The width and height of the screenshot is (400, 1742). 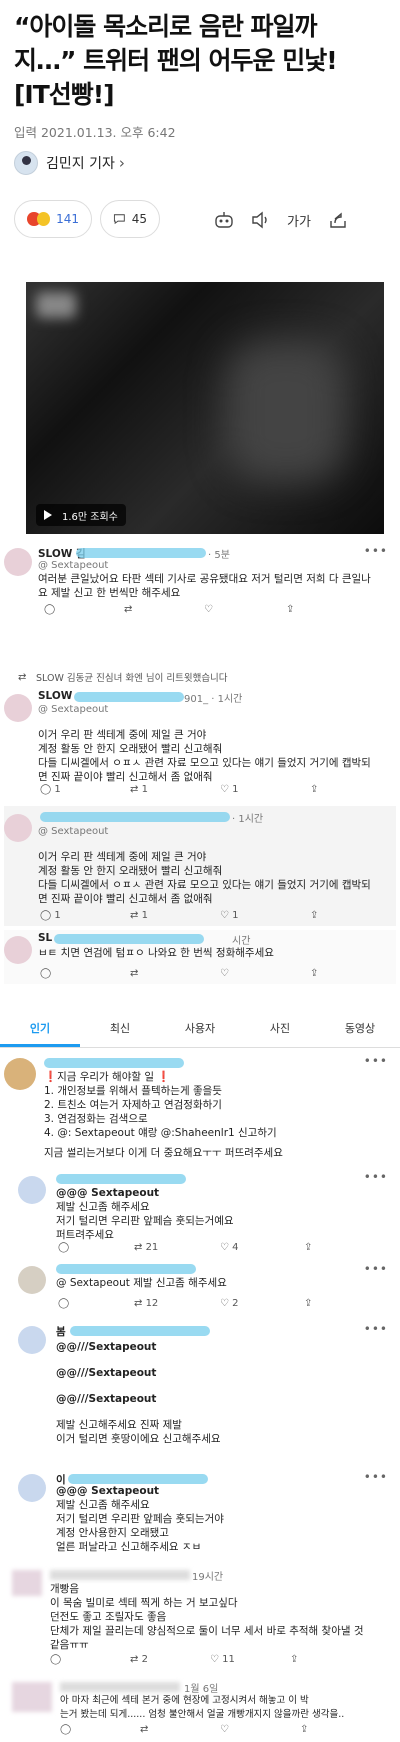 What do you see at coordinates (144, 1659) in the screenshot?
I see `retweet-count: 2` at bounding box center [144, 1659].